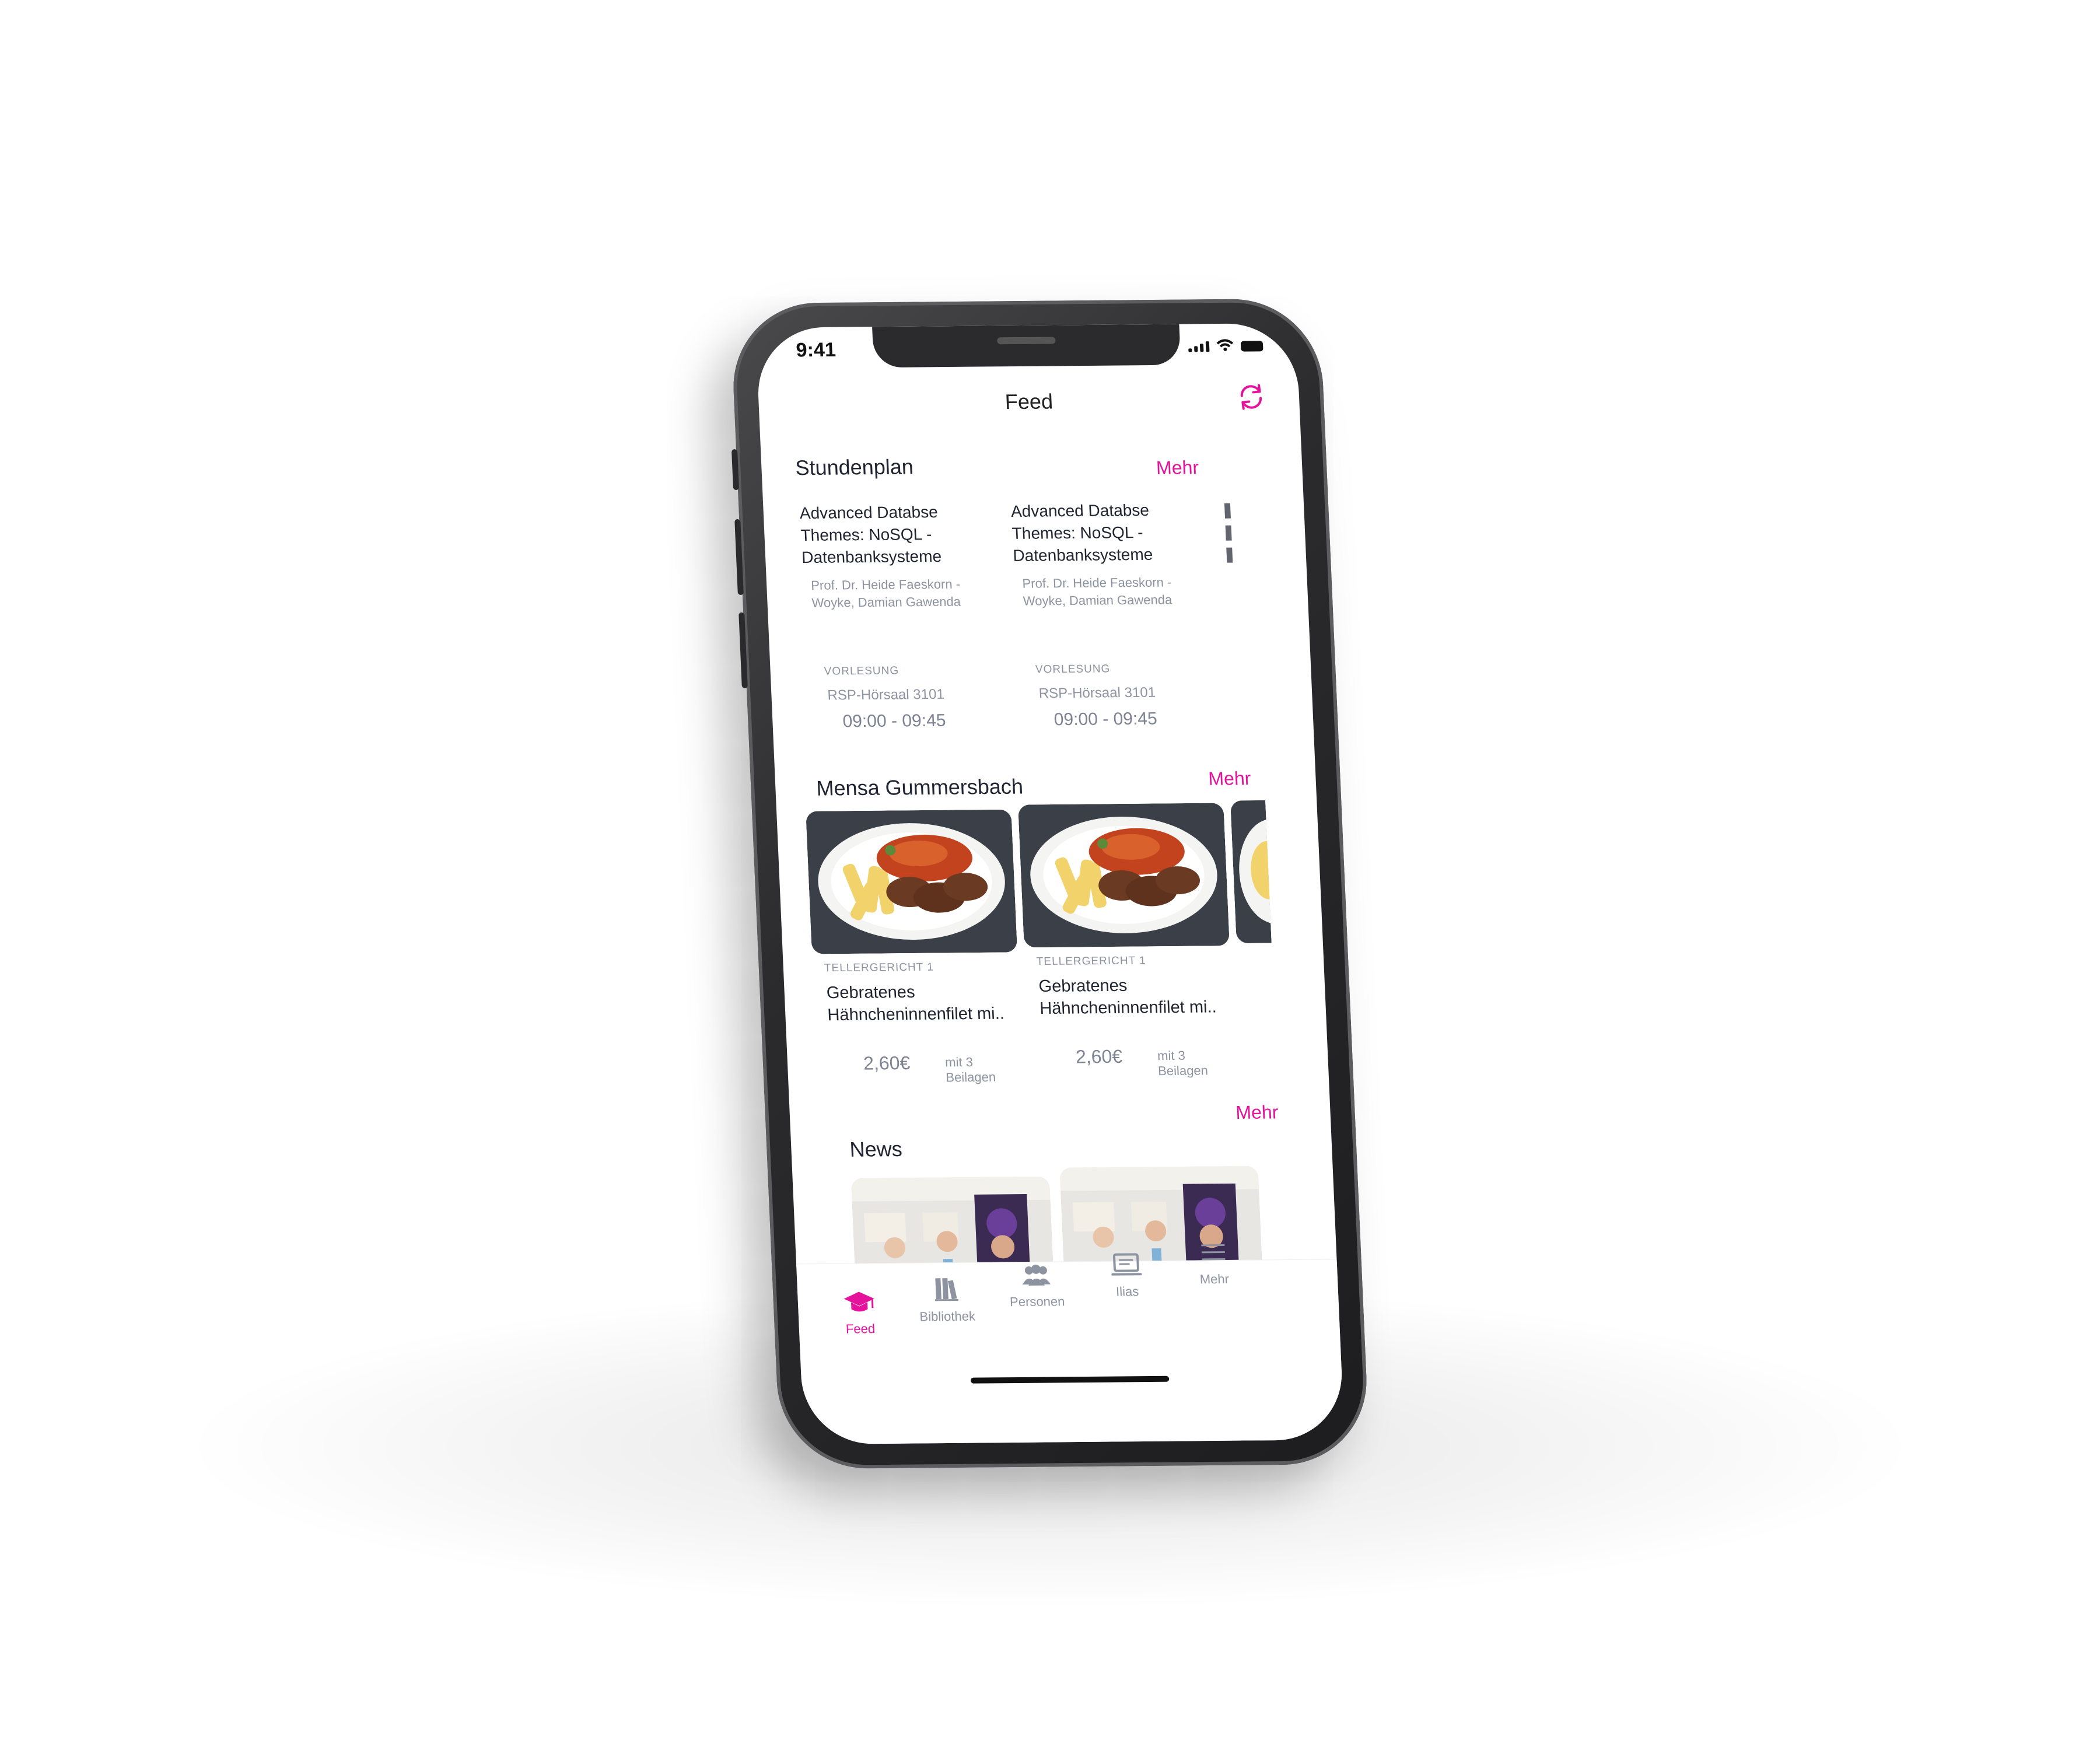  What do you see at coordinates (947, 1316) in the screenshot?
I see `tab-label: Bibliothek` at bounding box center [947, 1316].